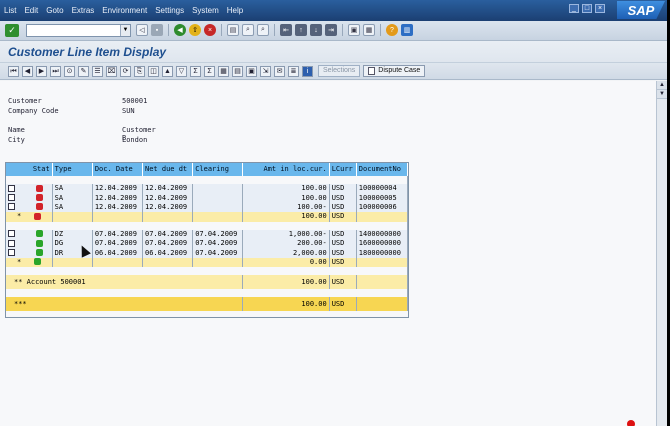 This screenshot has height=426, width=670. Describe the element at coordinates (265, 71) in the screenshot. I see `export-icon: ⇲` at that location.